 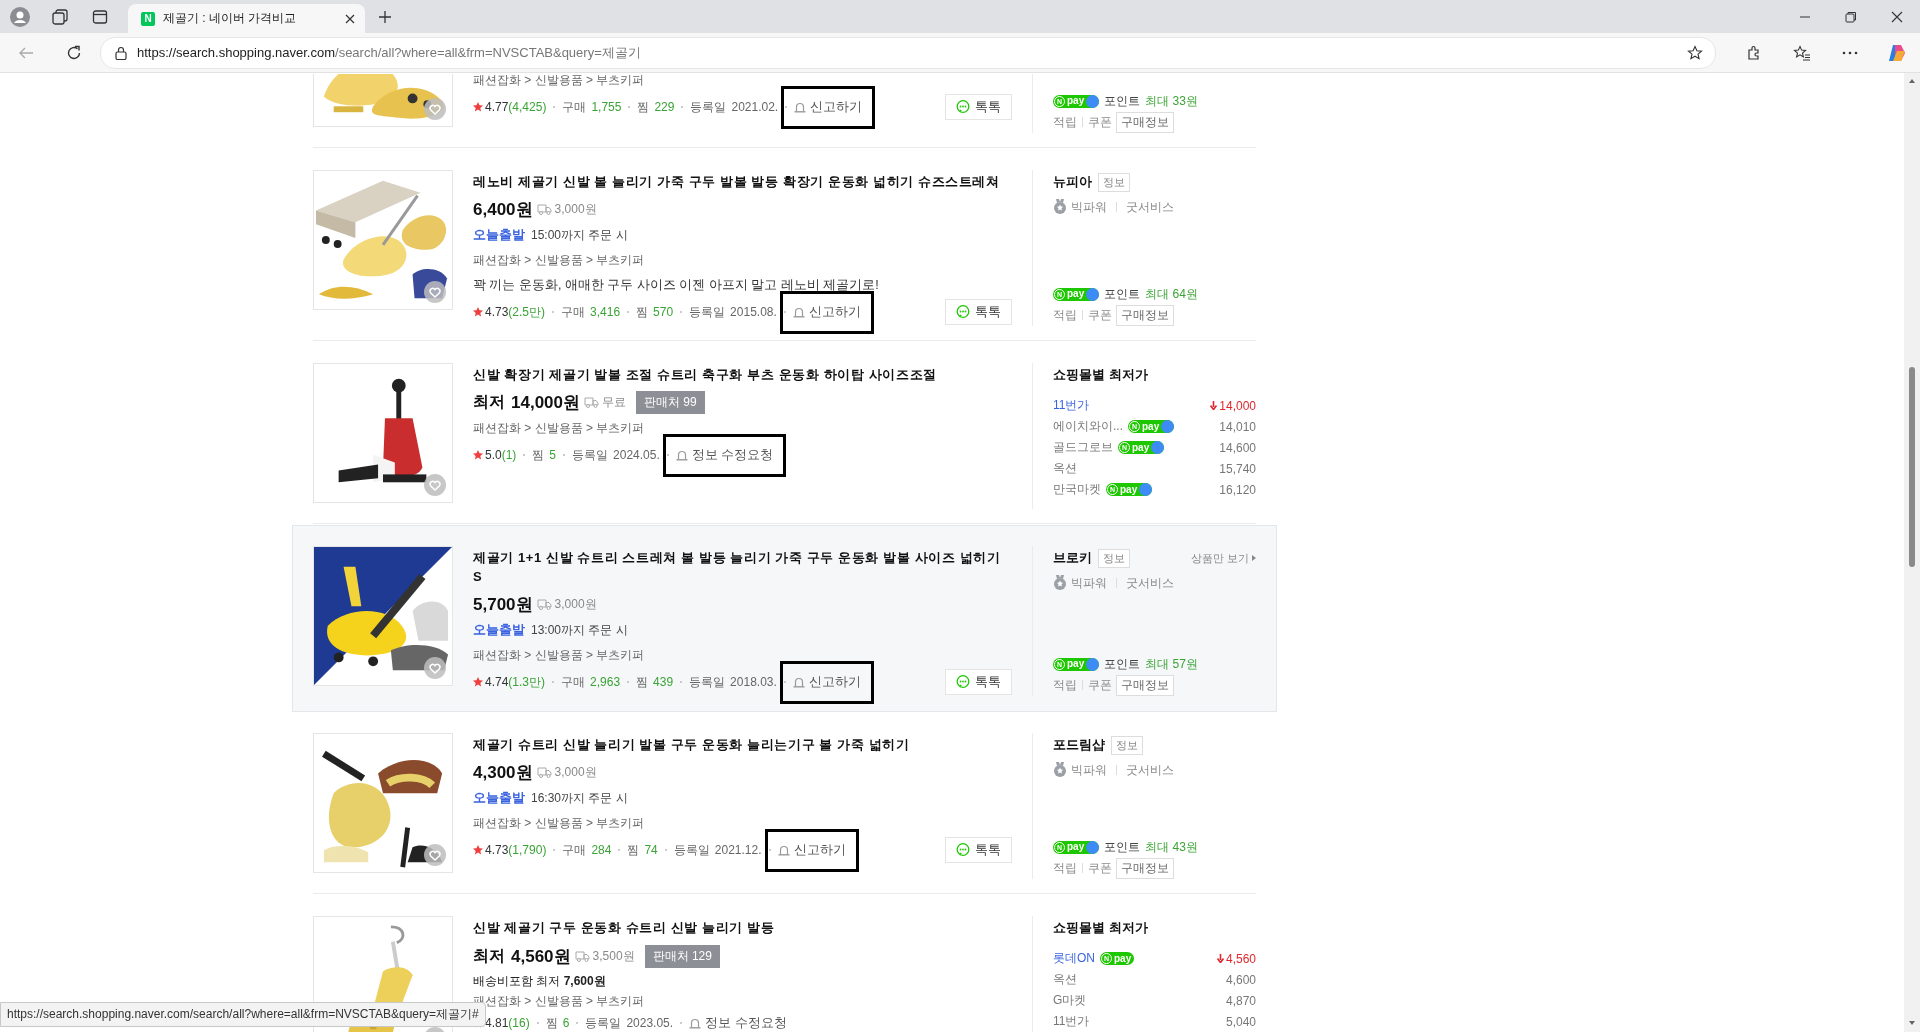 What do you see at coordinates (1802, 52) in the screenshot?
I see `favorites-icon` at bounding box center [1802, 52].